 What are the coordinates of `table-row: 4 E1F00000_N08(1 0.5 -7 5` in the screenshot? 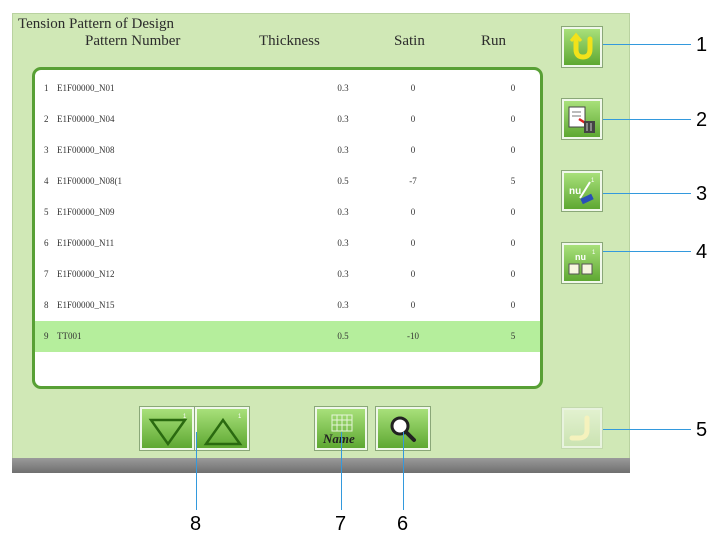 It's located at (287, 181).